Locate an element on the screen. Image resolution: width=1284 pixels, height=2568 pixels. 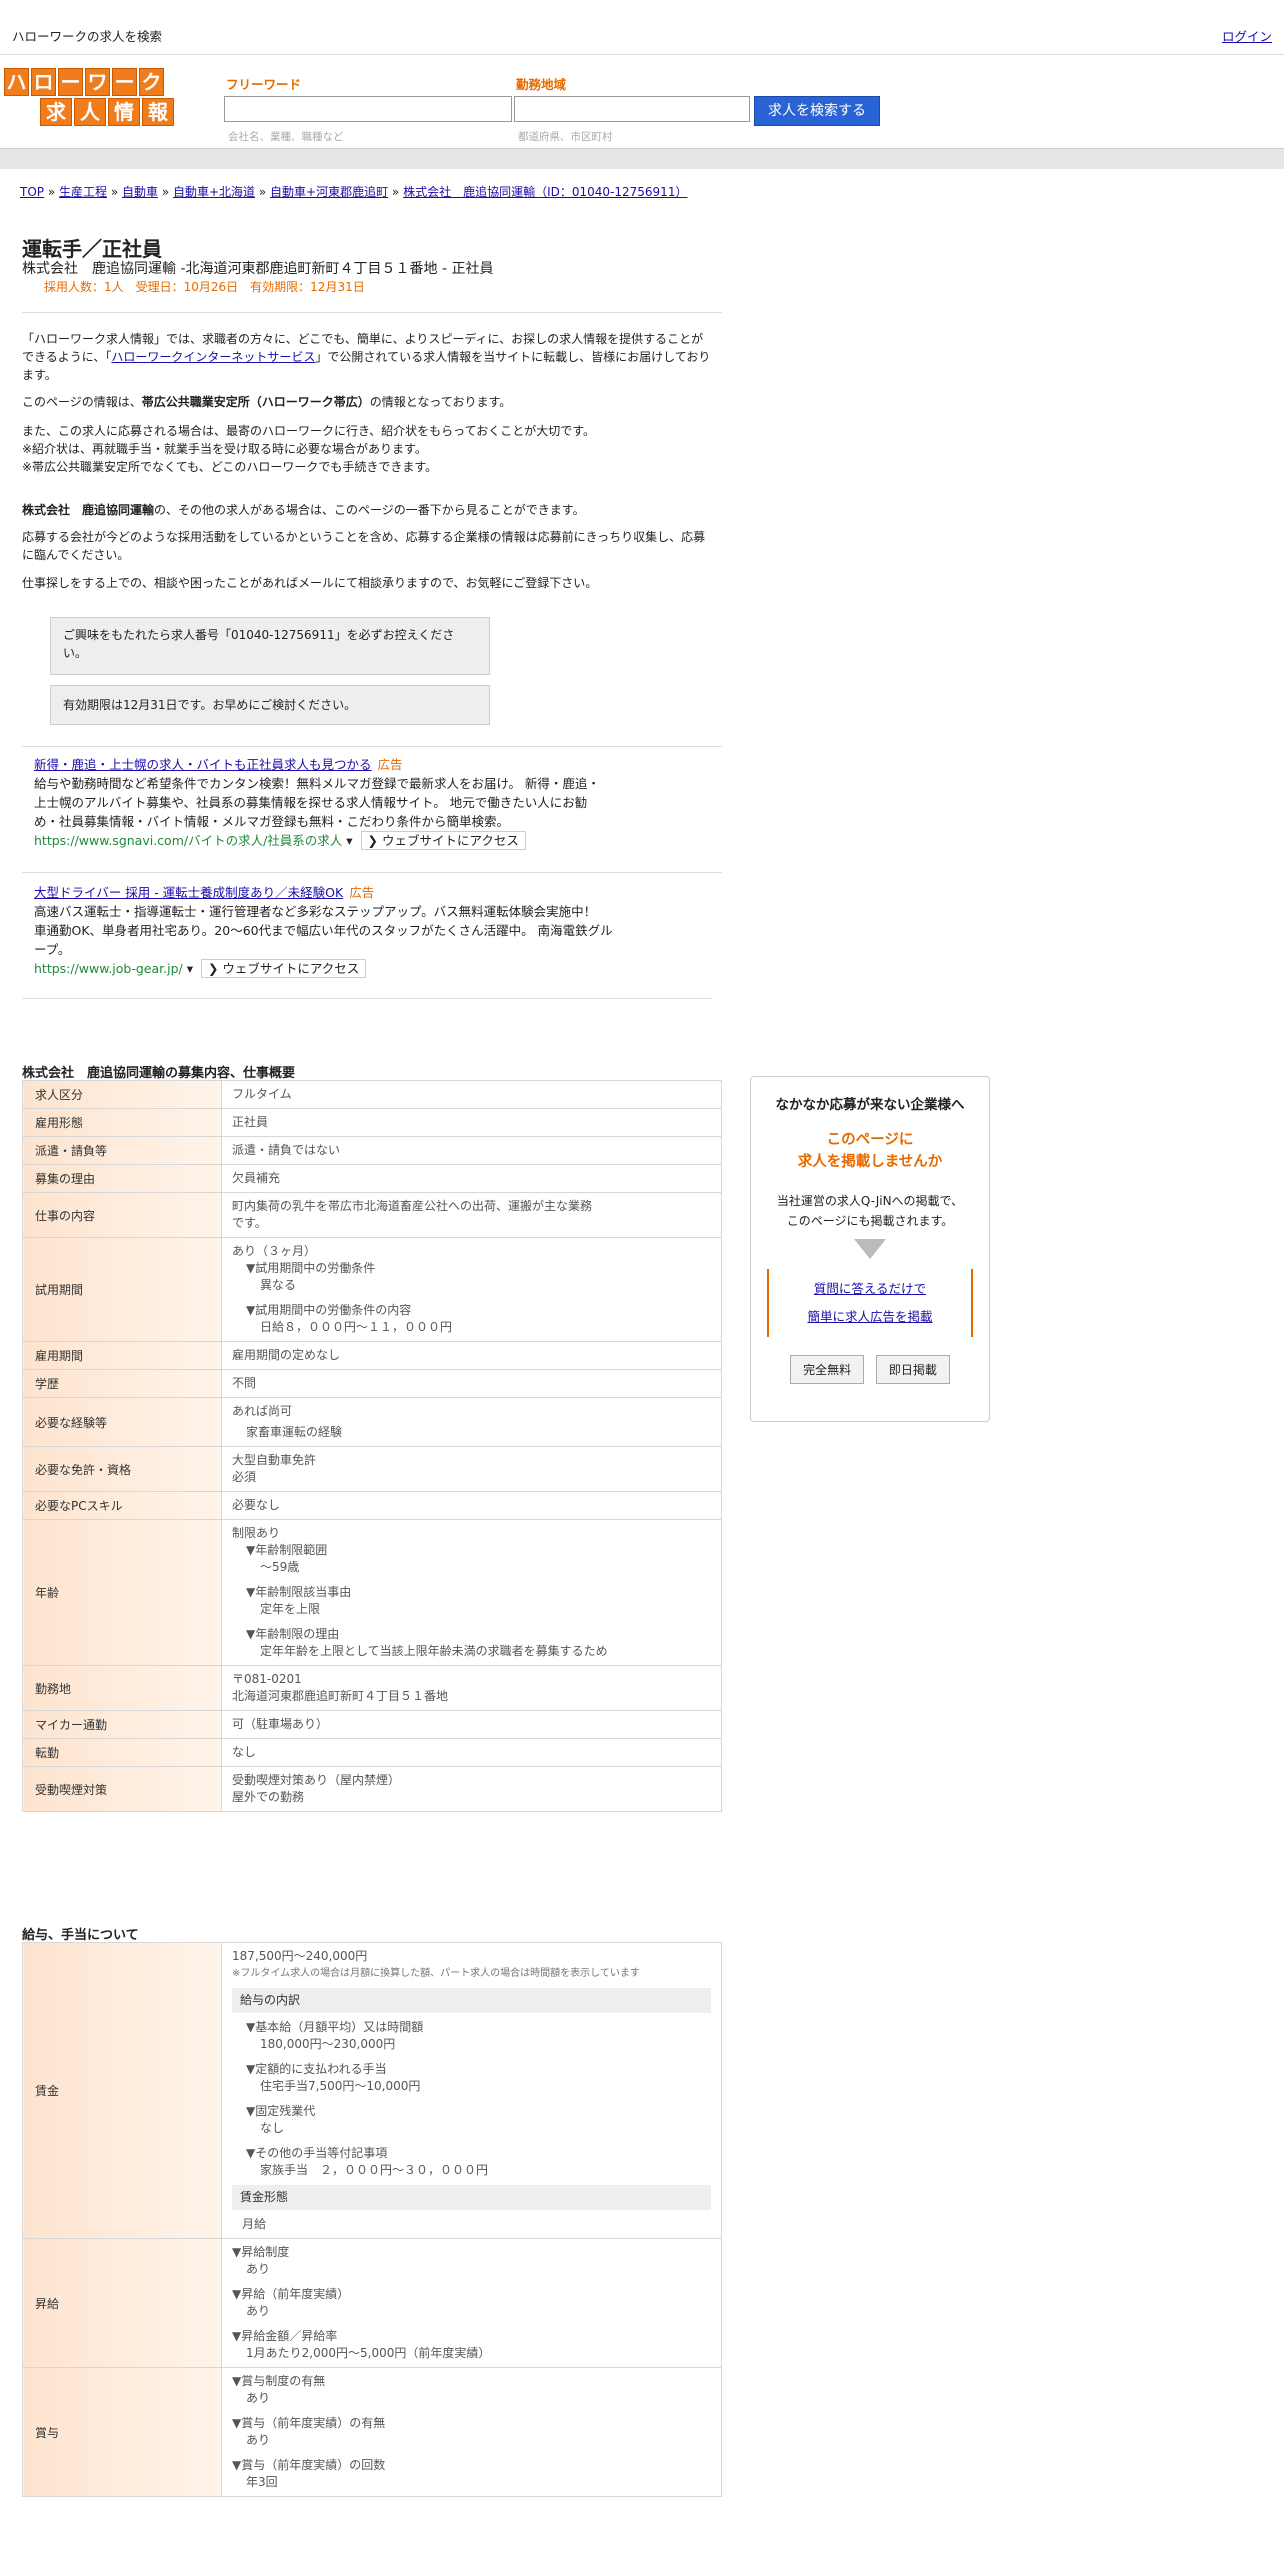
row-header: 仕事の内容 is located at coordinates (122, 1215).